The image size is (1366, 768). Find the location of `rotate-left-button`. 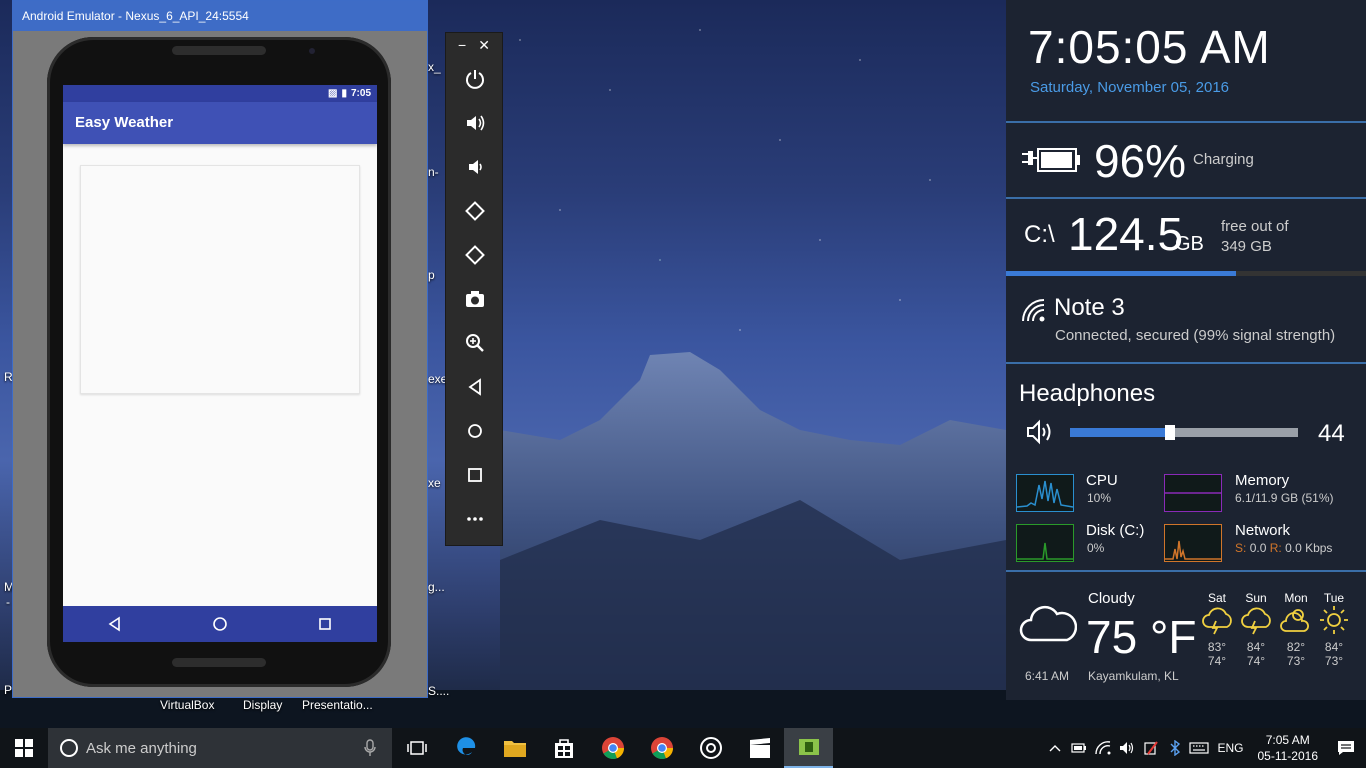

rotate-left-button is located at coordinates (475, 211).